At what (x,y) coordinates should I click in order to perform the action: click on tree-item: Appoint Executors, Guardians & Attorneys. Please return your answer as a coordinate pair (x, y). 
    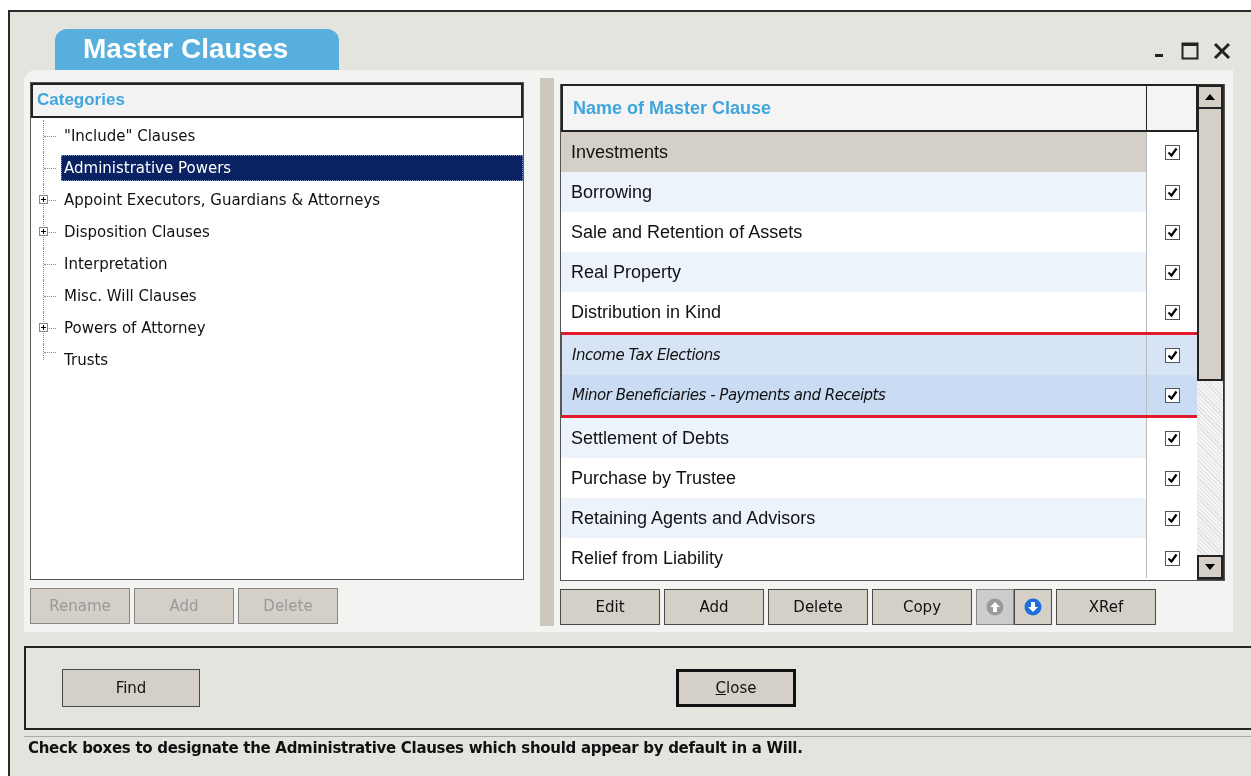
    Looking at the image, I should click on (292, 200).